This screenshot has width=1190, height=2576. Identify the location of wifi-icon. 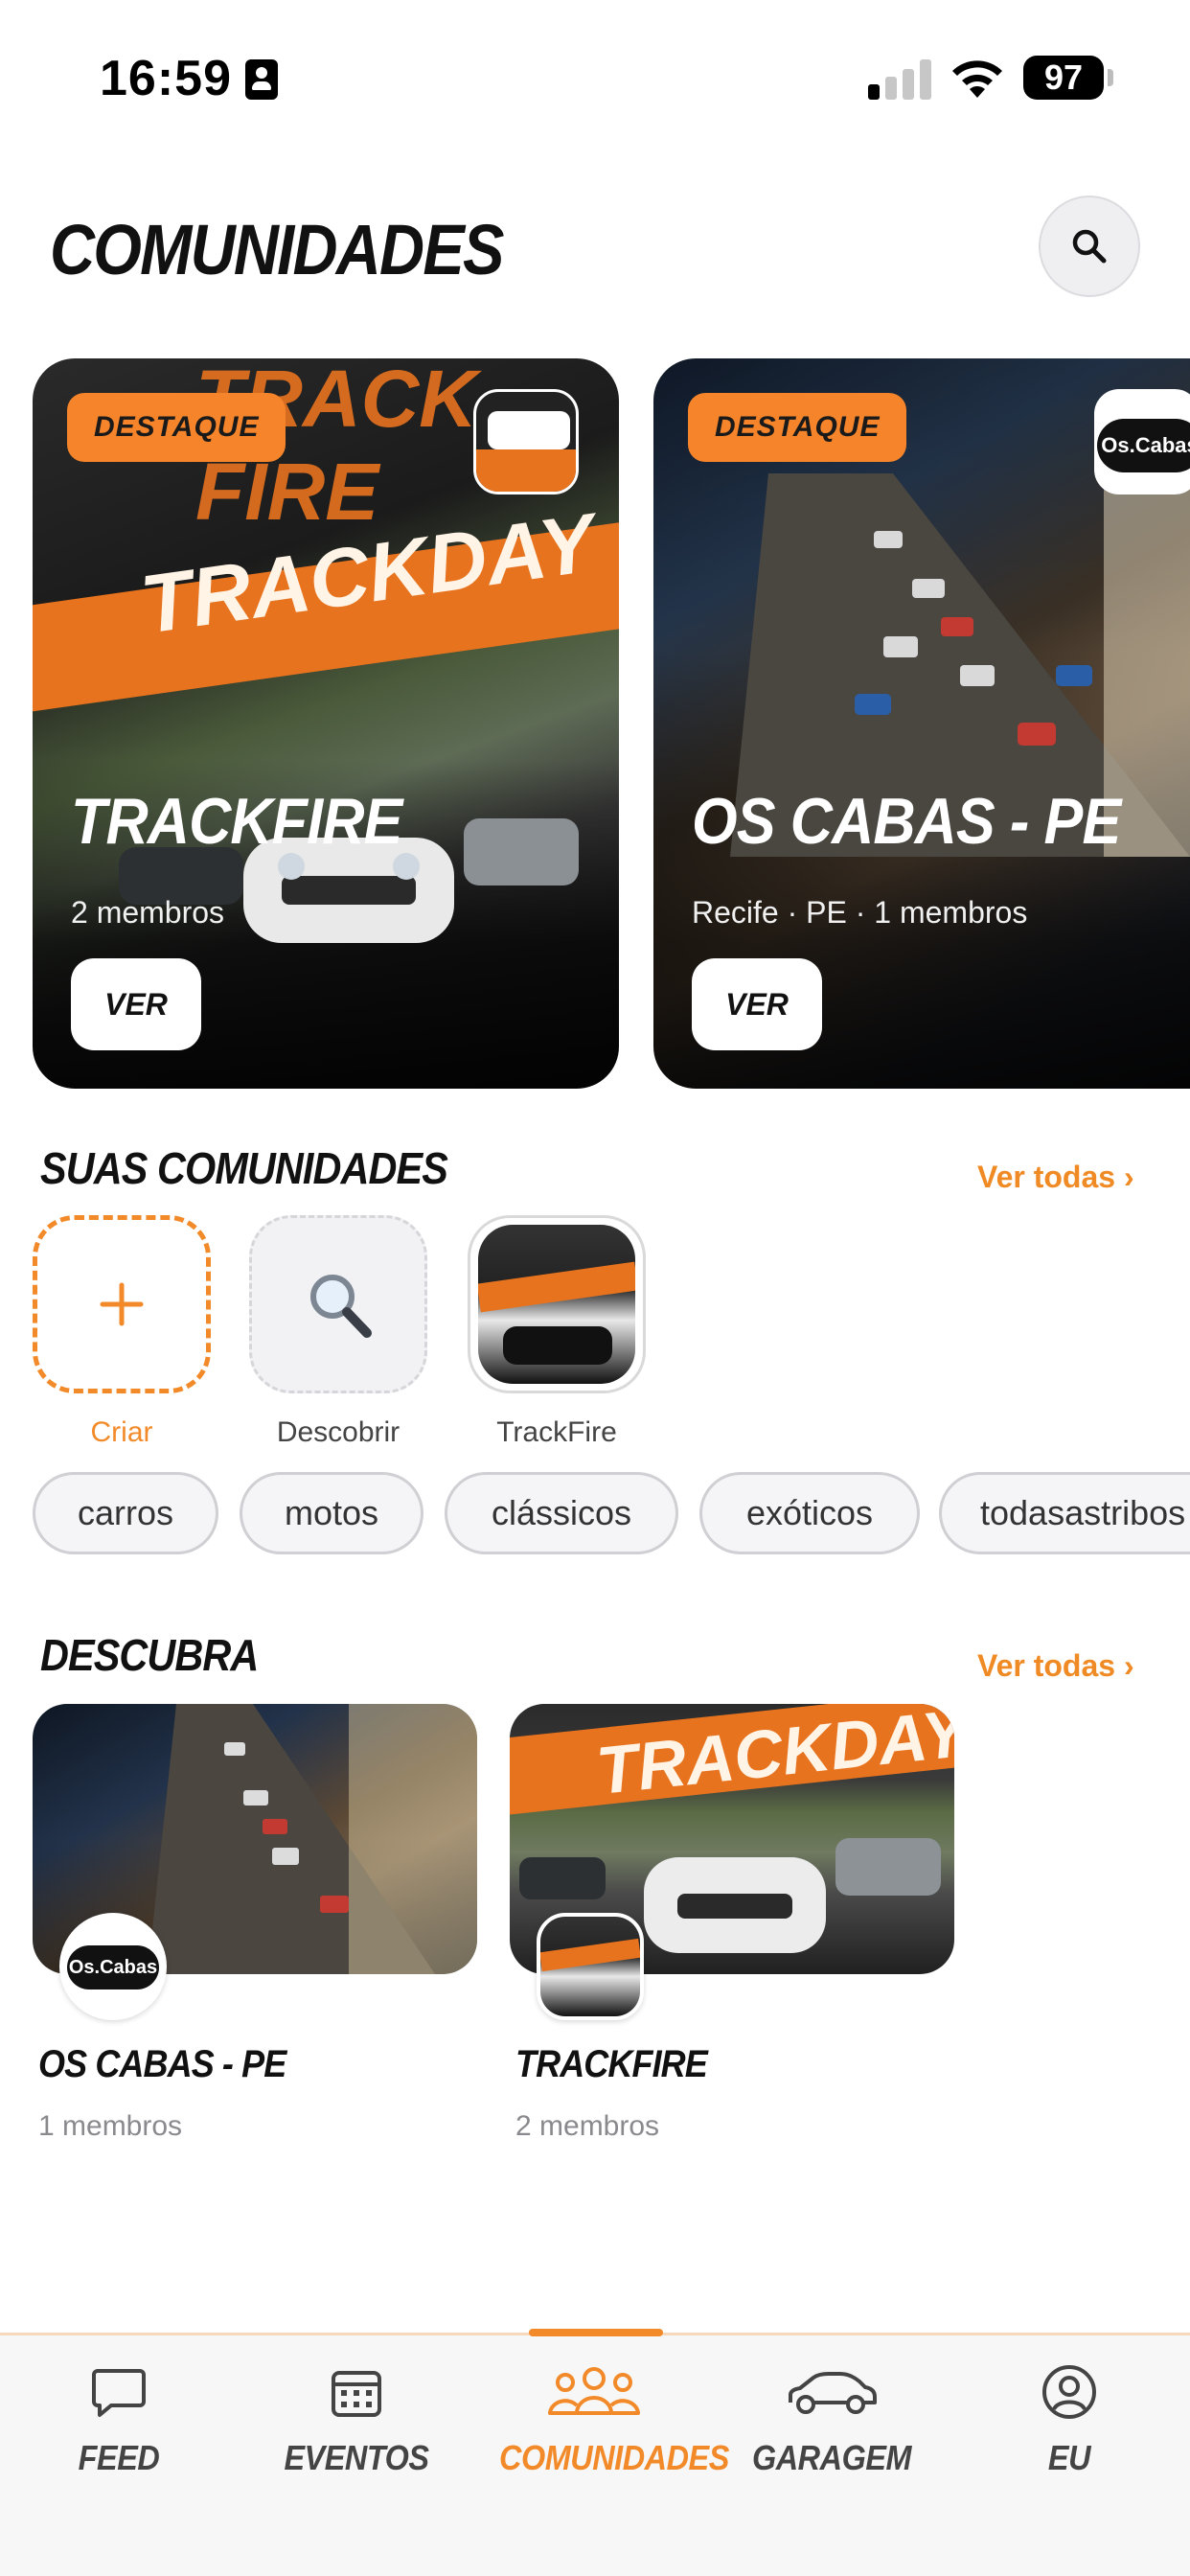
(977, 79).